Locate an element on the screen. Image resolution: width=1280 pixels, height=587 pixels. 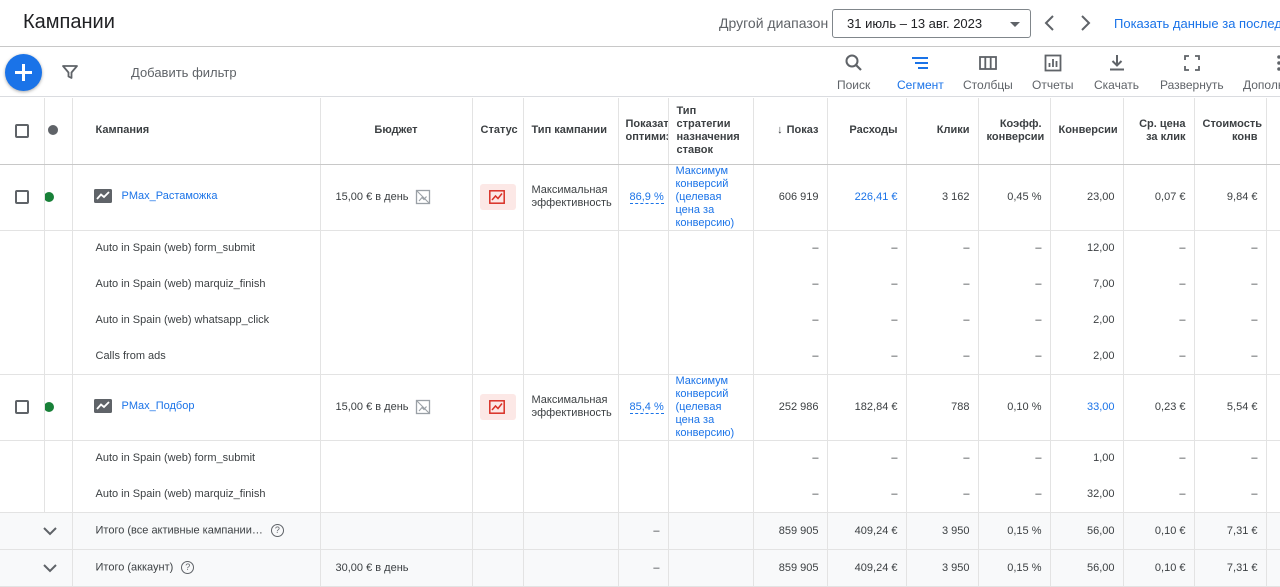
download-tool-button: Скачать is located at coordinates (1116, 72).